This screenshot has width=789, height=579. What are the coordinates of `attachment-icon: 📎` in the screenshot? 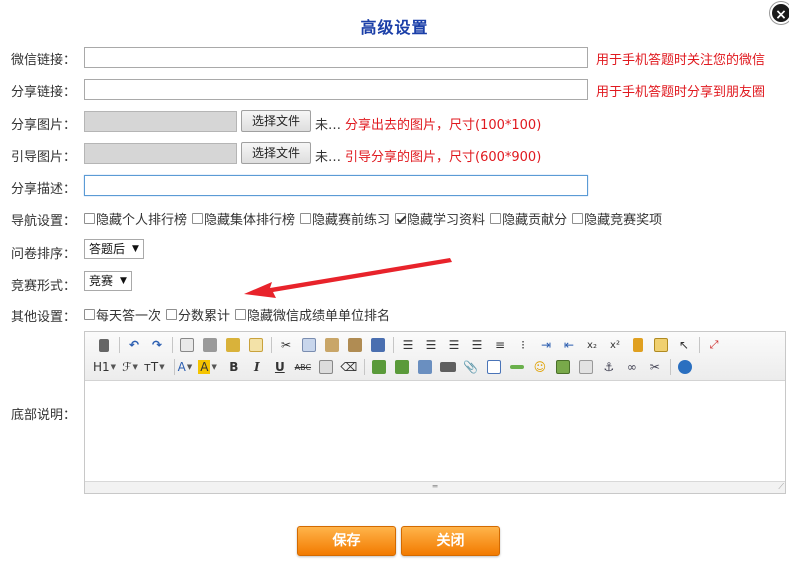 It's located at (471, 367).